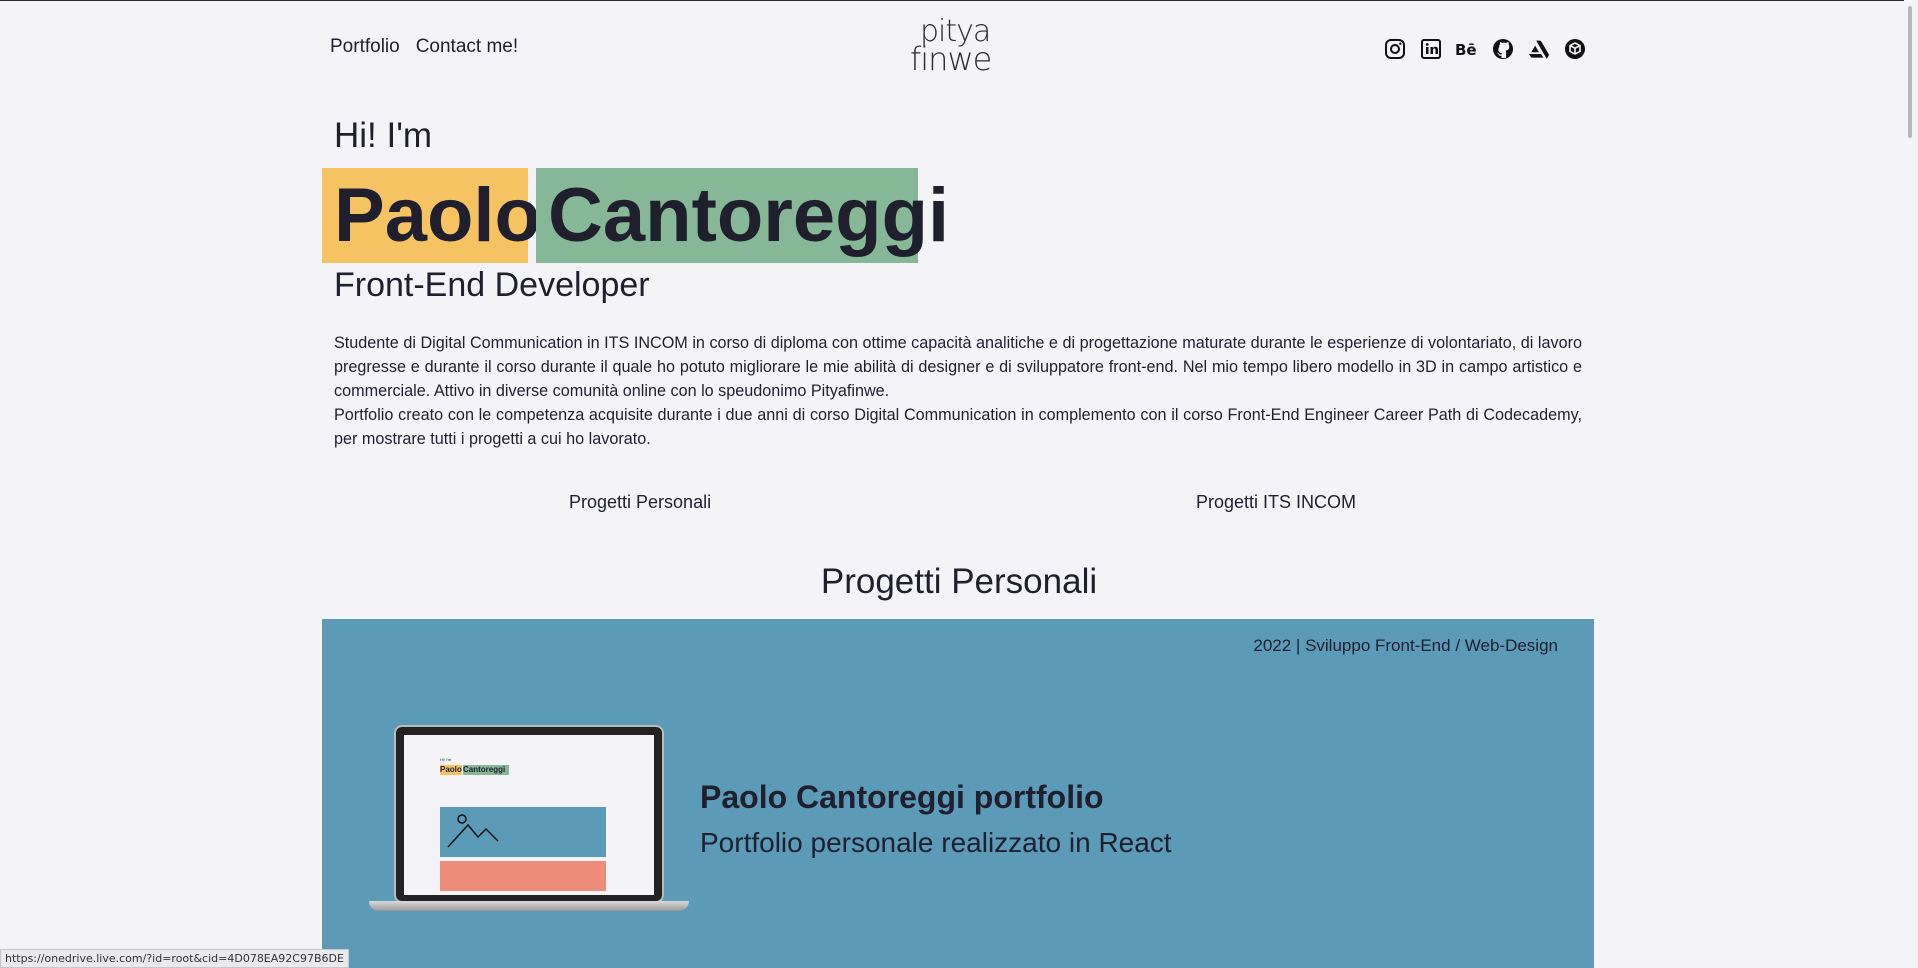  I want to click on section-title: Progetti Personali, so click(959, 581).